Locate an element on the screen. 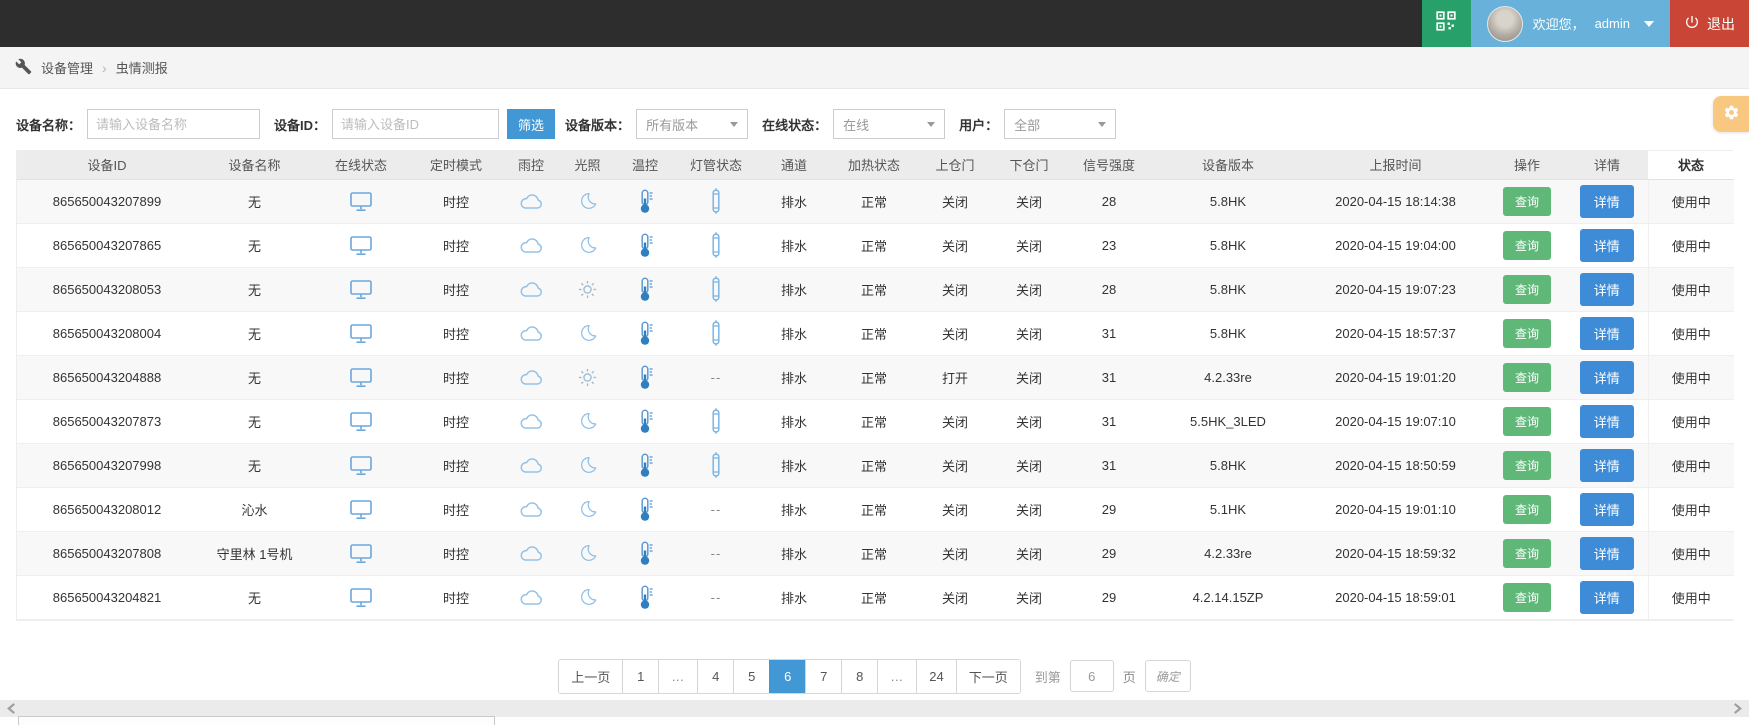 This screenshot has height=725, width=1749. horizontal-scroll-strip is located at coordinates (874, 708).